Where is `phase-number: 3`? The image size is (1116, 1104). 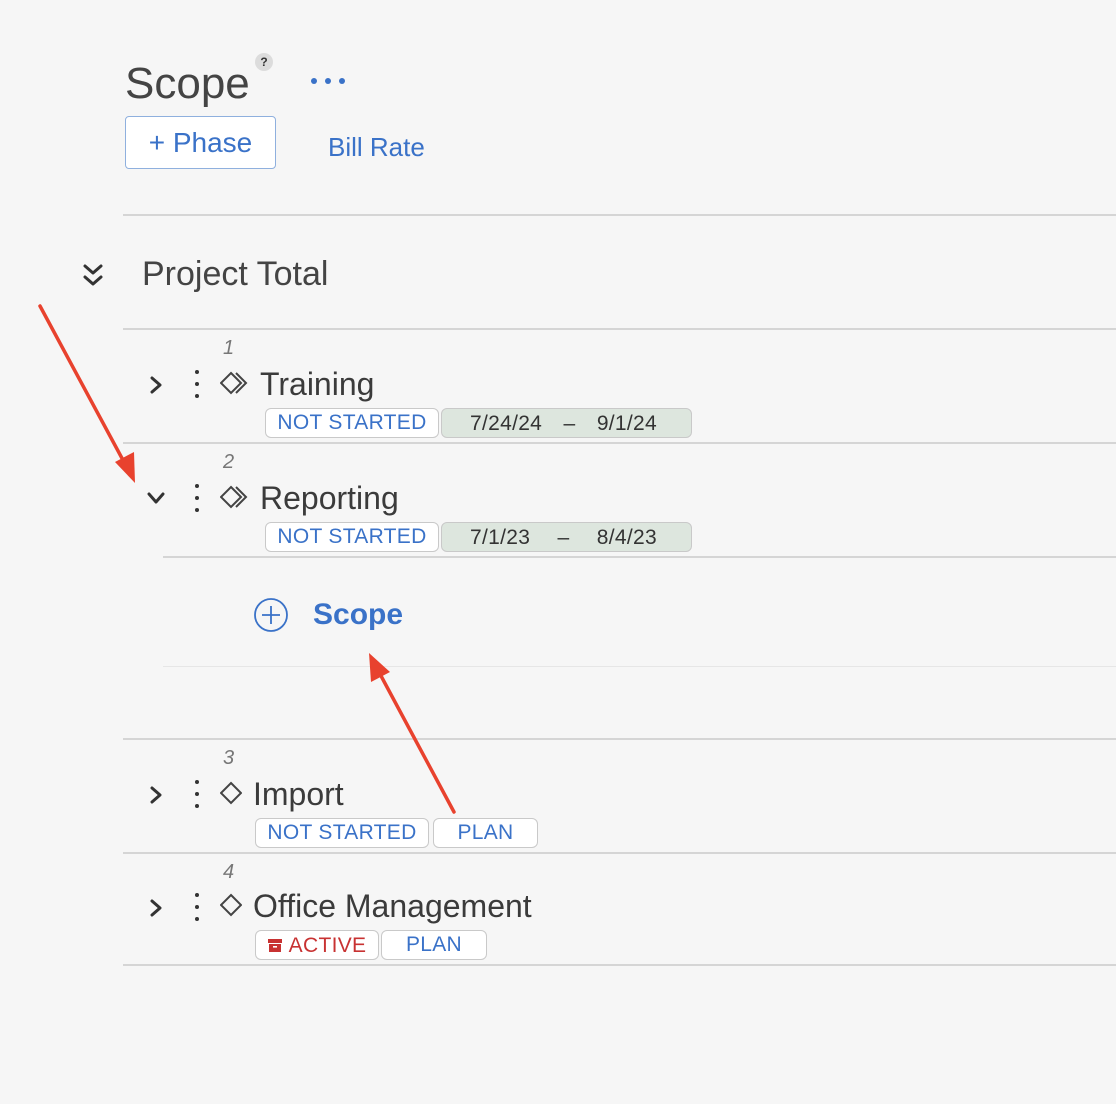 phase-number: 3 is located at coordinates (229, 758).